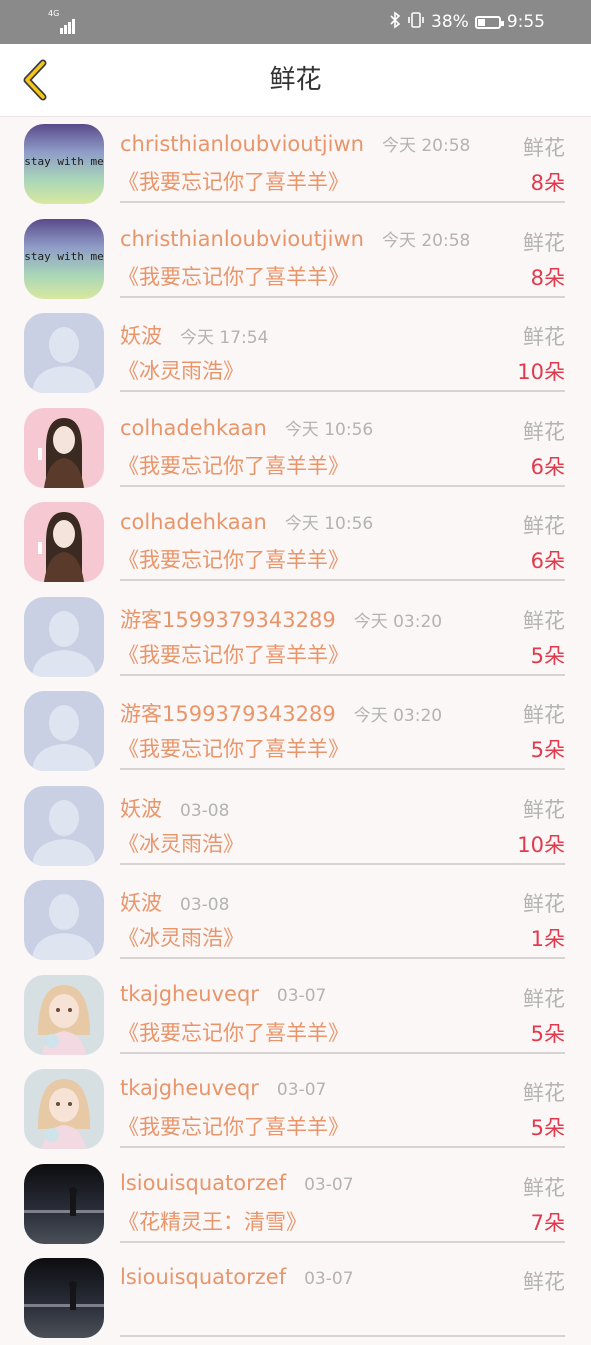 This screenshot has height=1345, width=591. Describe the element at coordinates (426, 146) in the screenshot. I see `timestamp: 今天 20:58` at that location.